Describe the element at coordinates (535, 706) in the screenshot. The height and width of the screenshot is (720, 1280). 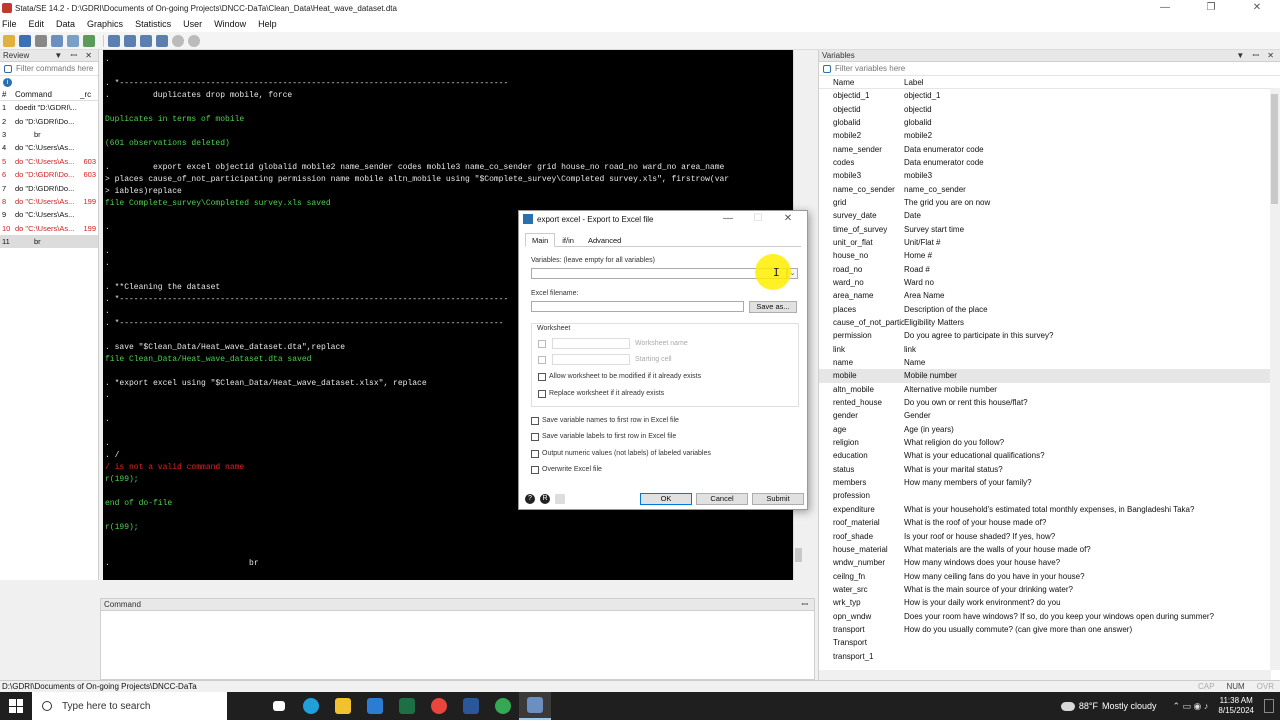
I see `stata-taskbar-icon` at that location.